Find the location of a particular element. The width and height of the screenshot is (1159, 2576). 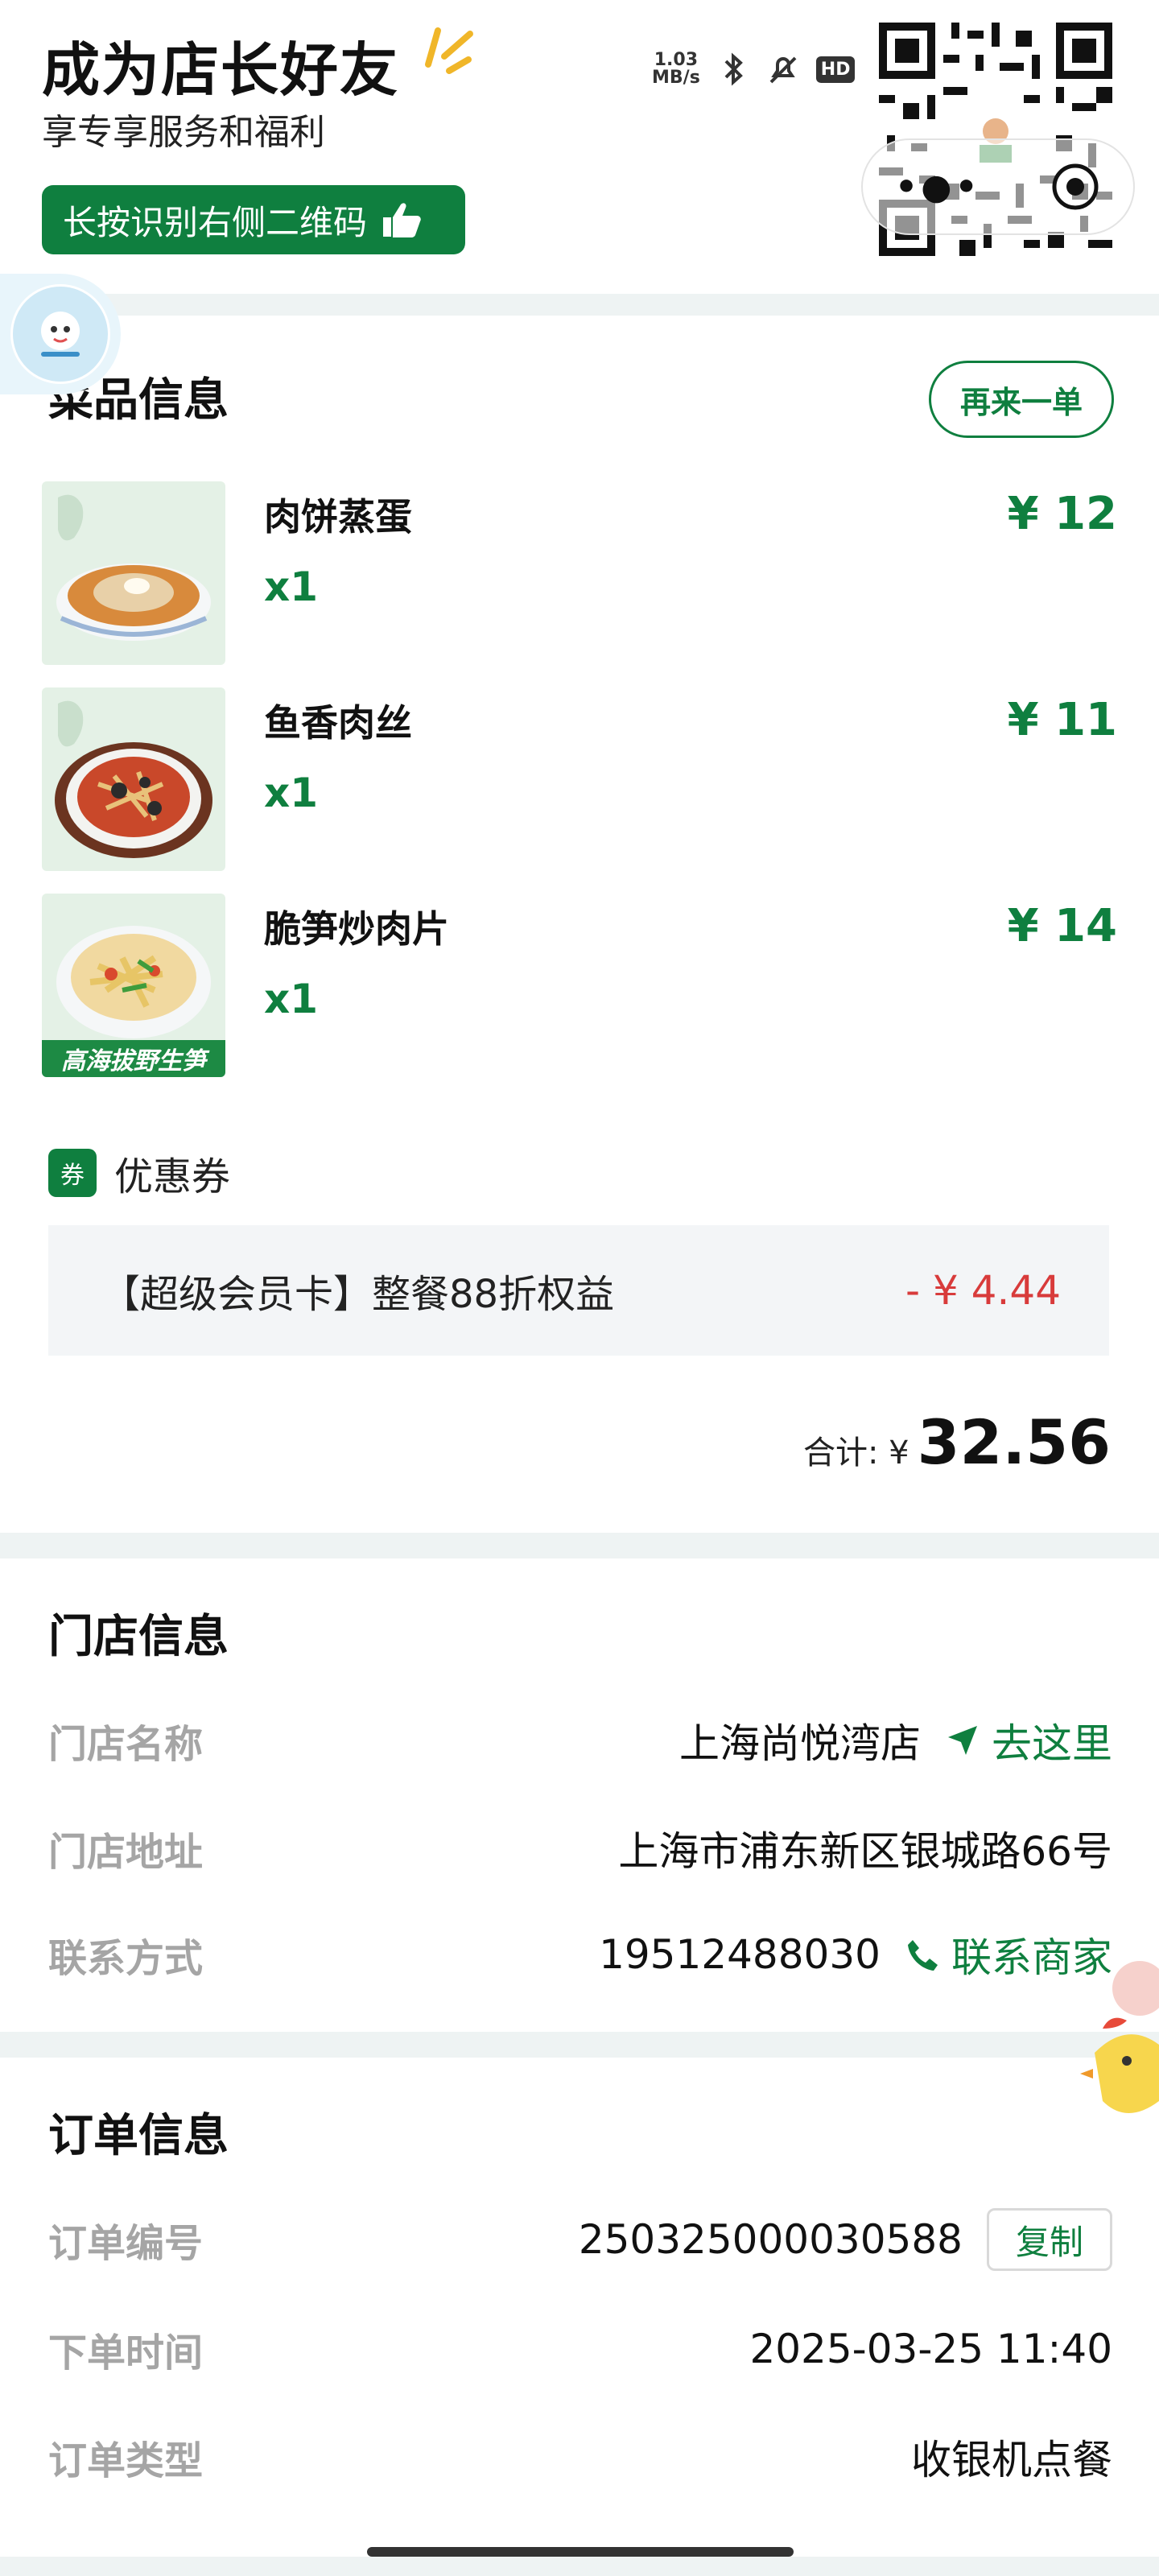

food-item: 鱼香肉丝 x1 ¥ 11 is located at coordinates (579, 780).